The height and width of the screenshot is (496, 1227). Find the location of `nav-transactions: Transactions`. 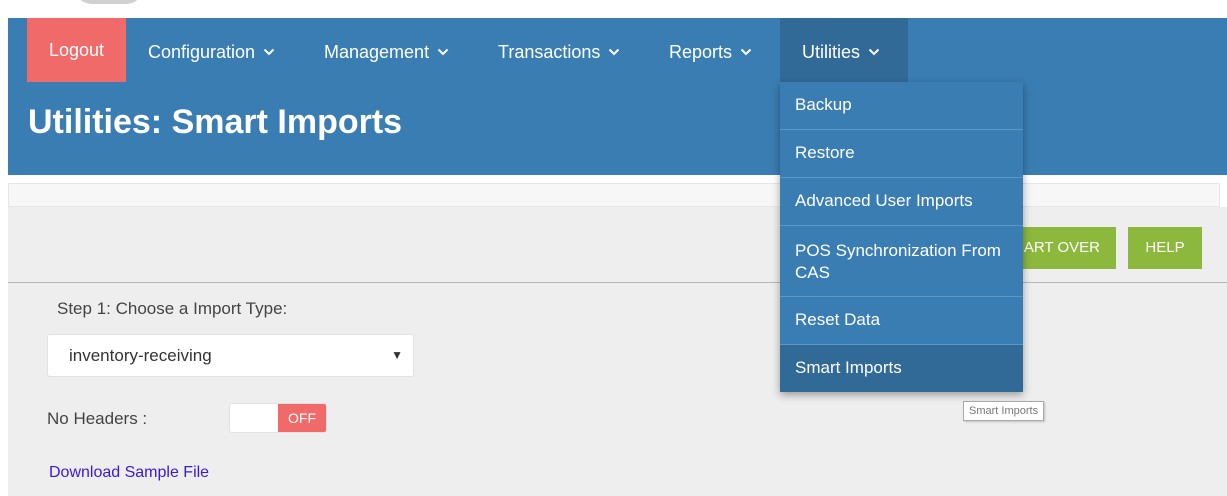

nav-transactions: Transactions is located at coordinates (559, 50).